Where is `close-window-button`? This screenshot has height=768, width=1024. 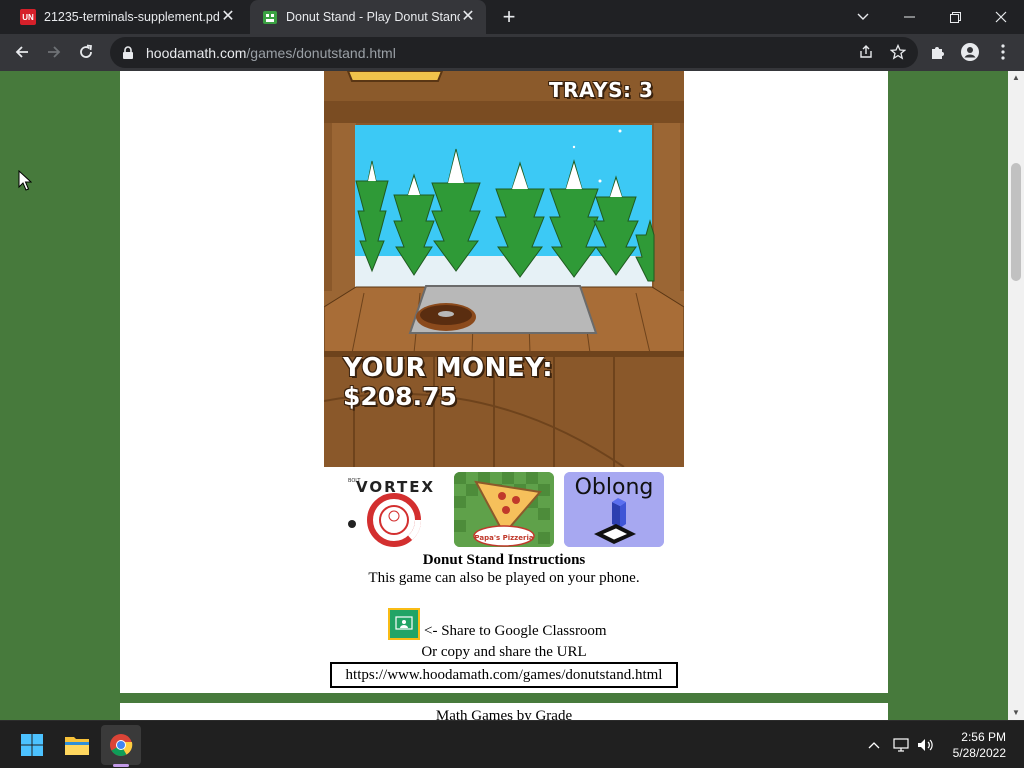 close-window-button is located at coordinates (1001, 17).